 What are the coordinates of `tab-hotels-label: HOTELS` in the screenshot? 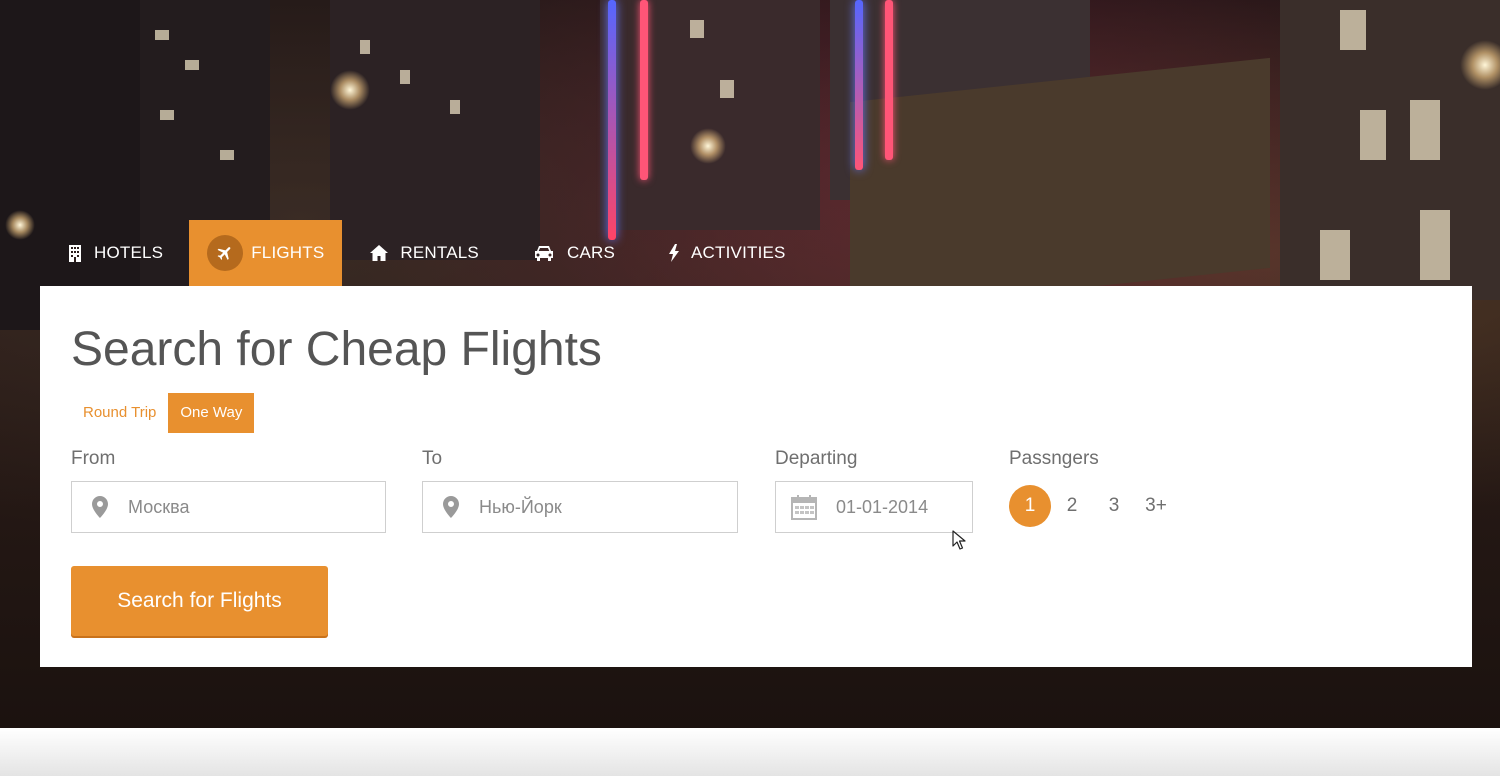 It's located at (129, 252).